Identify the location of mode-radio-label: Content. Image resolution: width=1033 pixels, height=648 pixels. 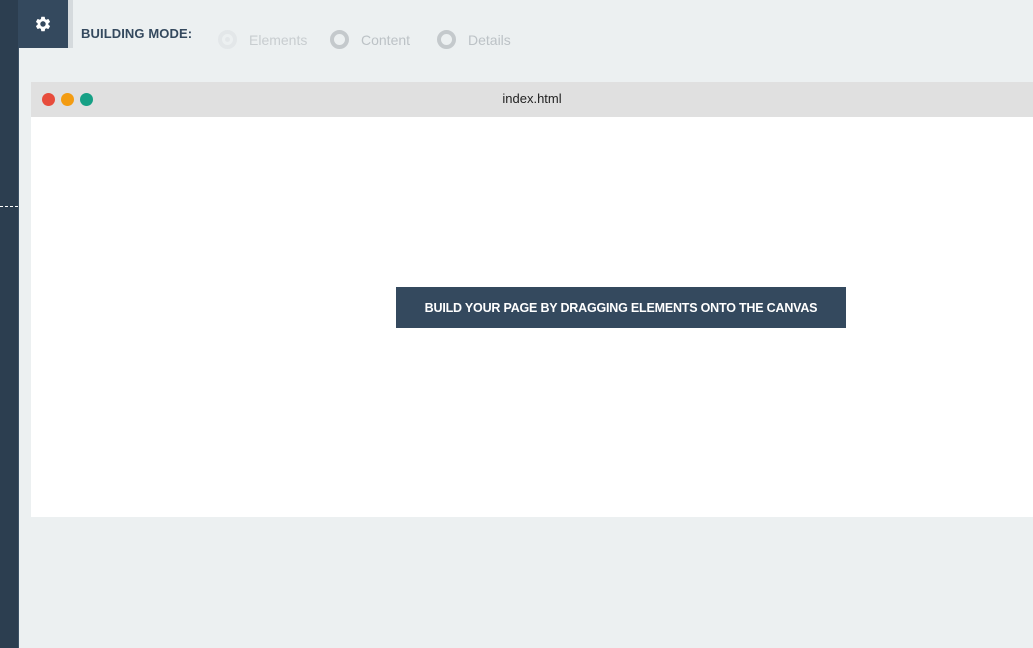
(386, 39).